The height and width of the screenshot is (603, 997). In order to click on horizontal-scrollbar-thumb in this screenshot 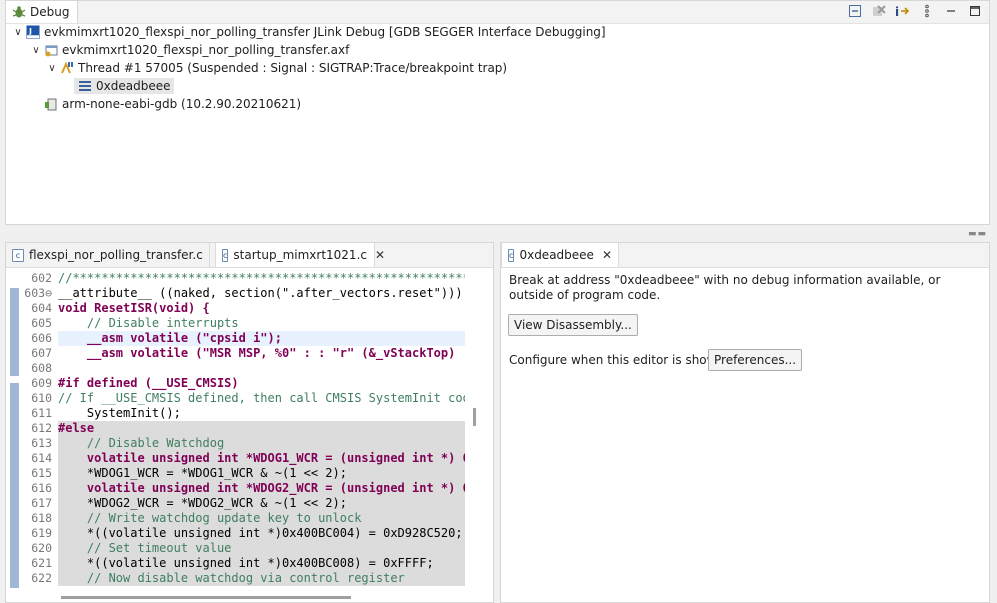, I will do `click(206, 597)`.